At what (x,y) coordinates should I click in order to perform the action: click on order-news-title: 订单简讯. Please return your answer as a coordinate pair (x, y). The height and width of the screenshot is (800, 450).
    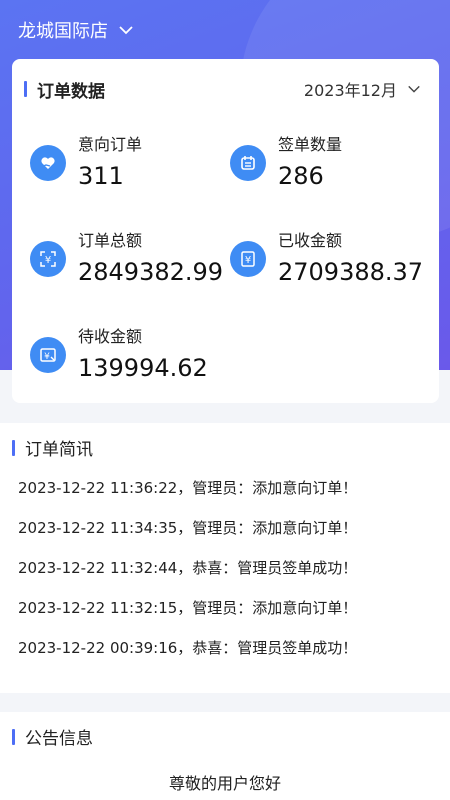
    Looking at the image, I should click on (52, 447).